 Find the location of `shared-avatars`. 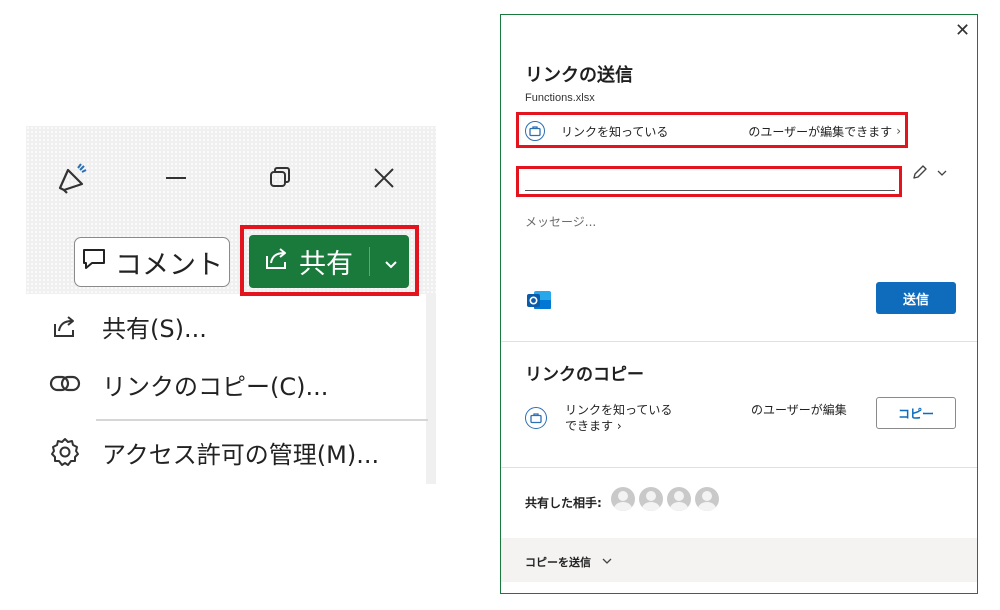

shared-avatars is located at coordinates (665, 499).